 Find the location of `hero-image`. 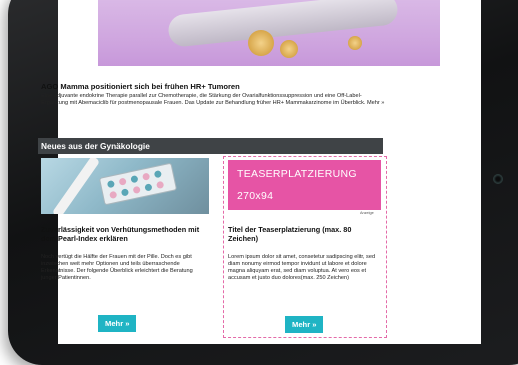

hero-image is located at coordinates (269, 33).